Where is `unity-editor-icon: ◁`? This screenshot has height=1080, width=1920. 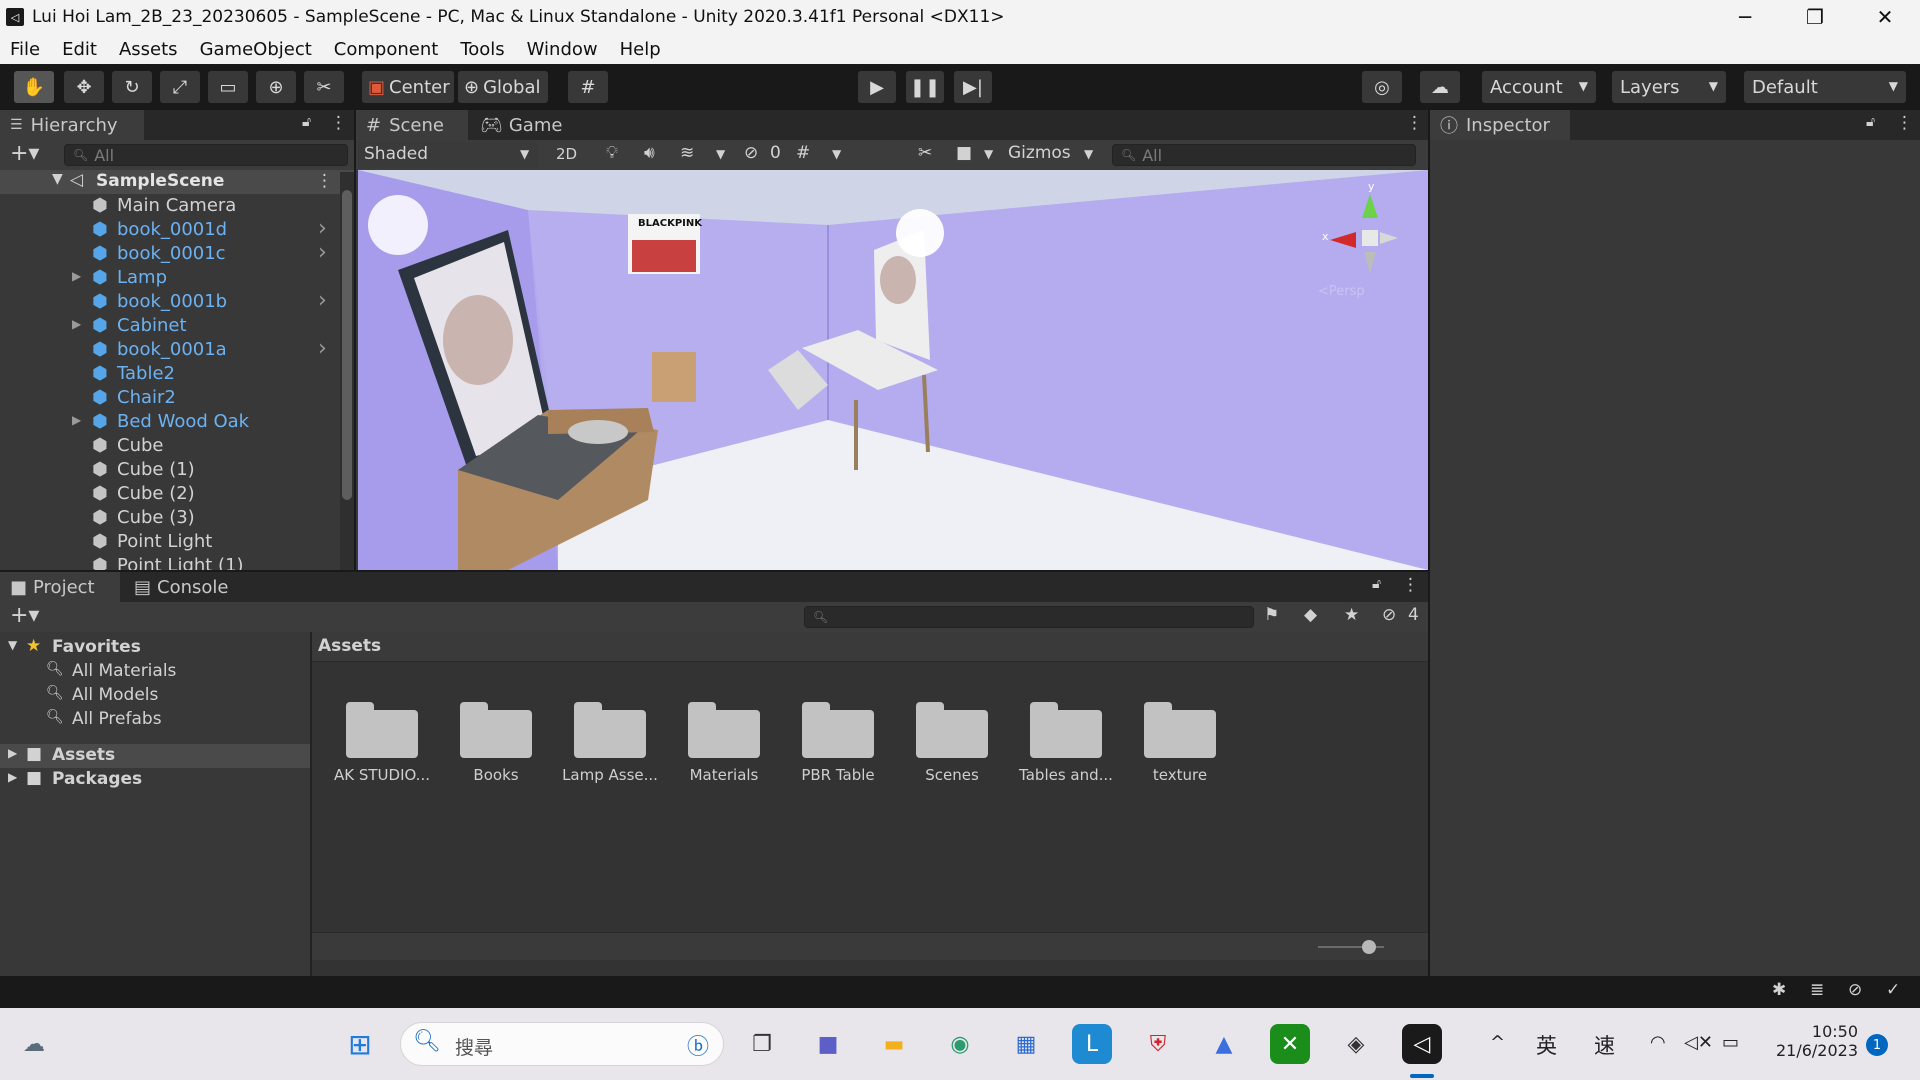
unity-editor-icon: ◁ is located at coordinates (1422, 1044).